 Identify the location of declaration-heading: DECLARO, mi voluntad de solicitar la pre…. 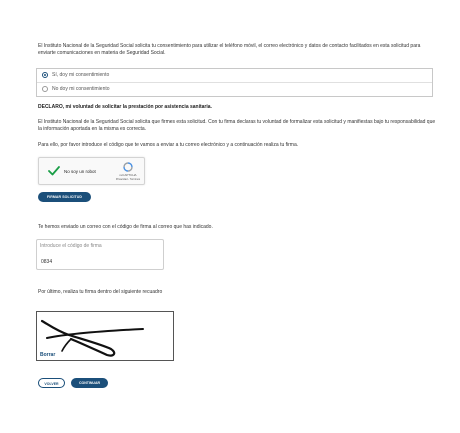
(125, 107).